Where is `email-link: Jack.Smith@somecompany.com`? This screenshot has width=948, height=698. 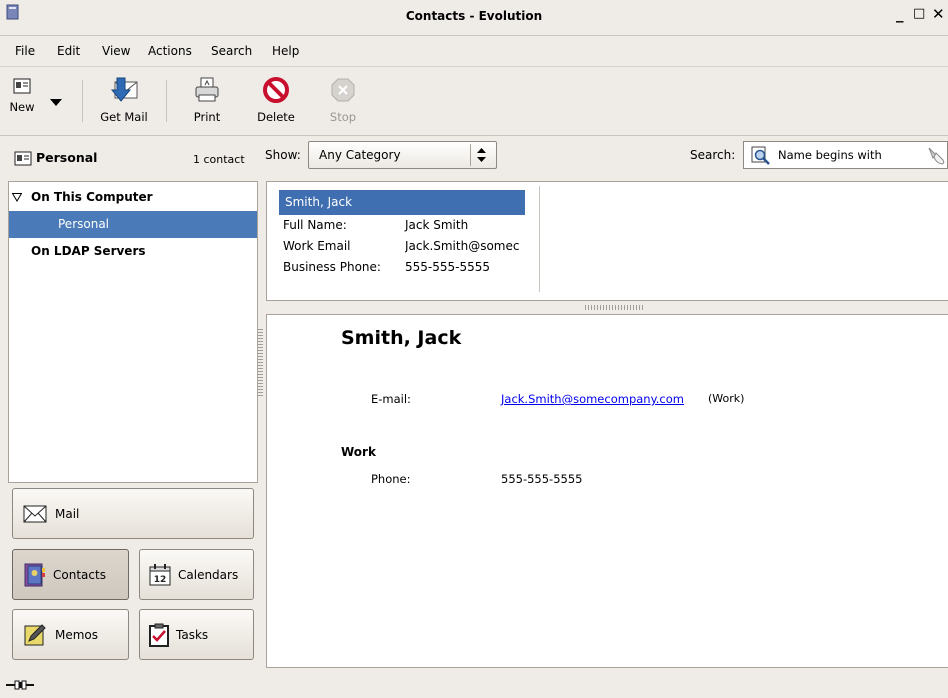 email-link: Jack.Smith@somecompany.com is located at coordinates (592, 399).